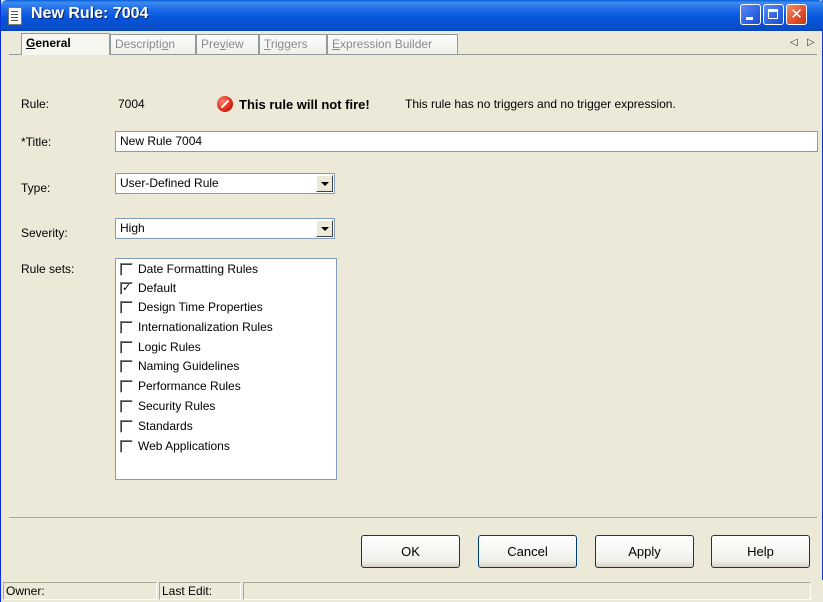 The width and height of the screenshot is (823, 602). What do you see at coordinates (36, 188) in the screenshot?
I see `type-label: Type:` at bounding box center [36, 188].